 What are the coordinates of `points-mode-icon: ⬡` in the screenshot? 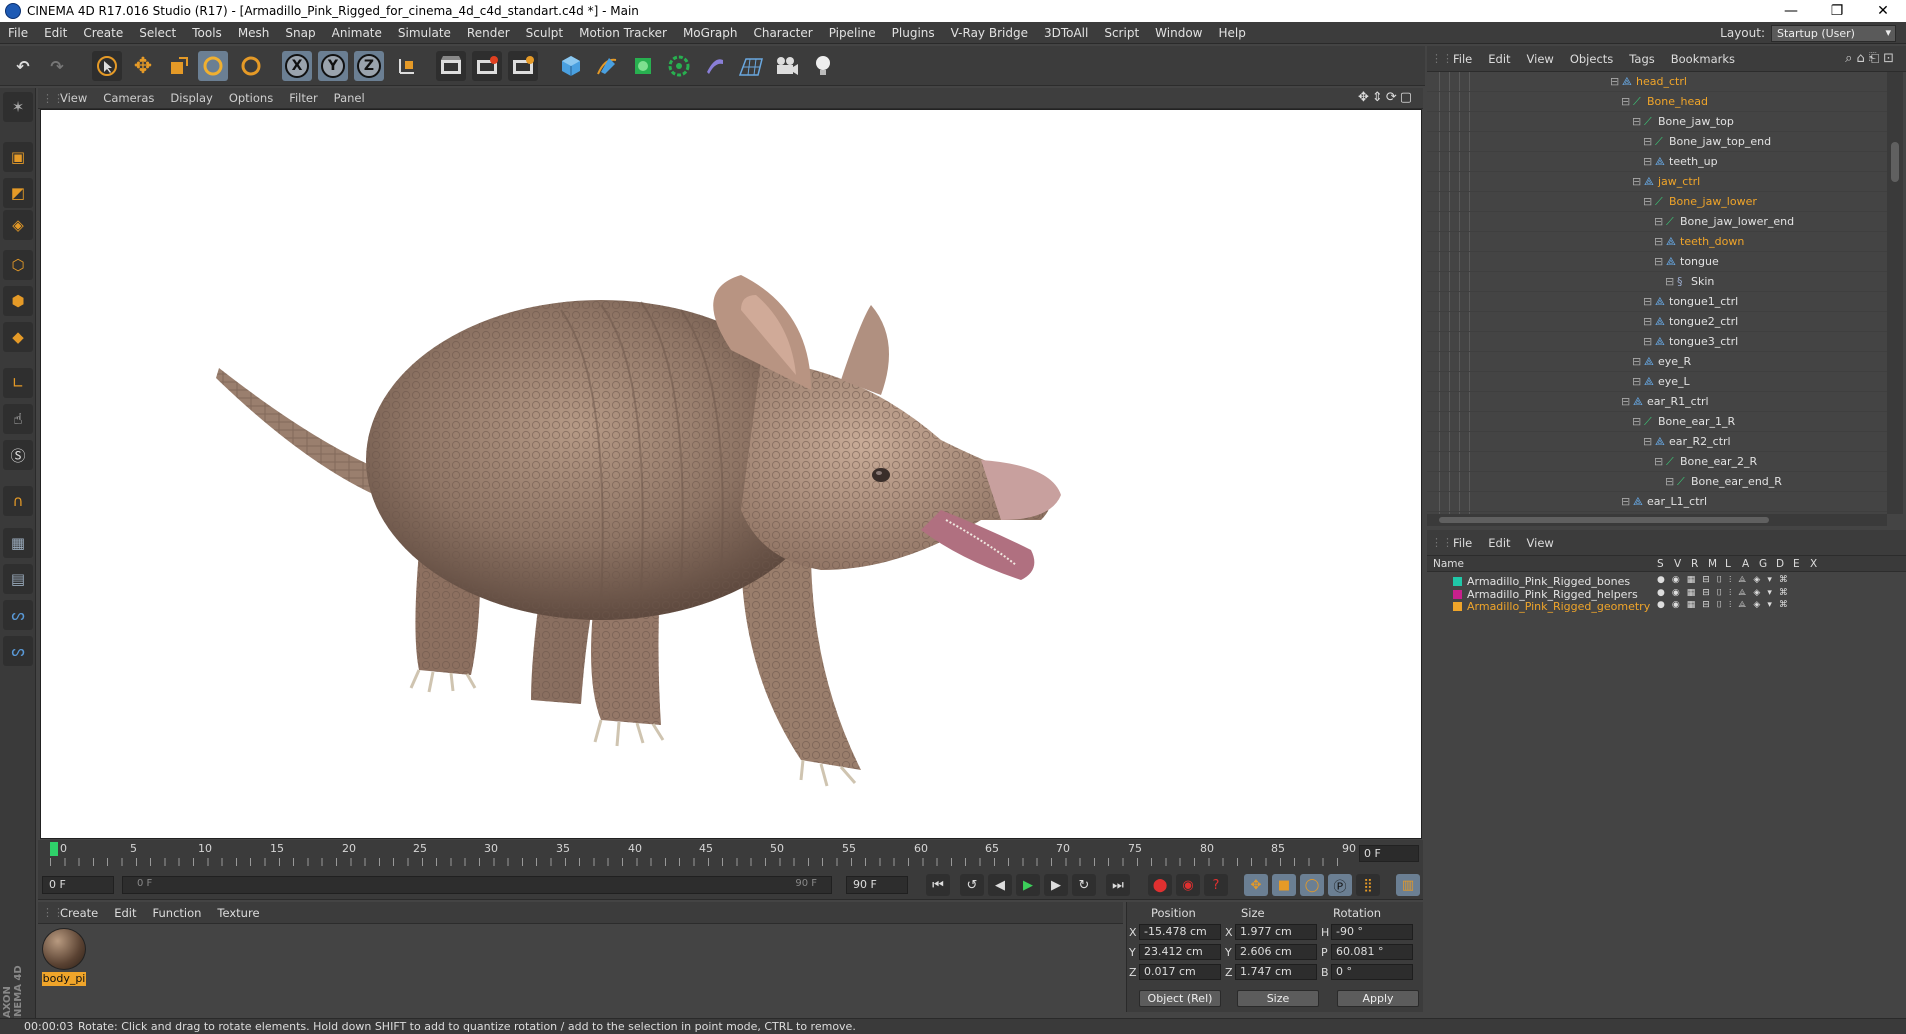 It's located at (18, 265).